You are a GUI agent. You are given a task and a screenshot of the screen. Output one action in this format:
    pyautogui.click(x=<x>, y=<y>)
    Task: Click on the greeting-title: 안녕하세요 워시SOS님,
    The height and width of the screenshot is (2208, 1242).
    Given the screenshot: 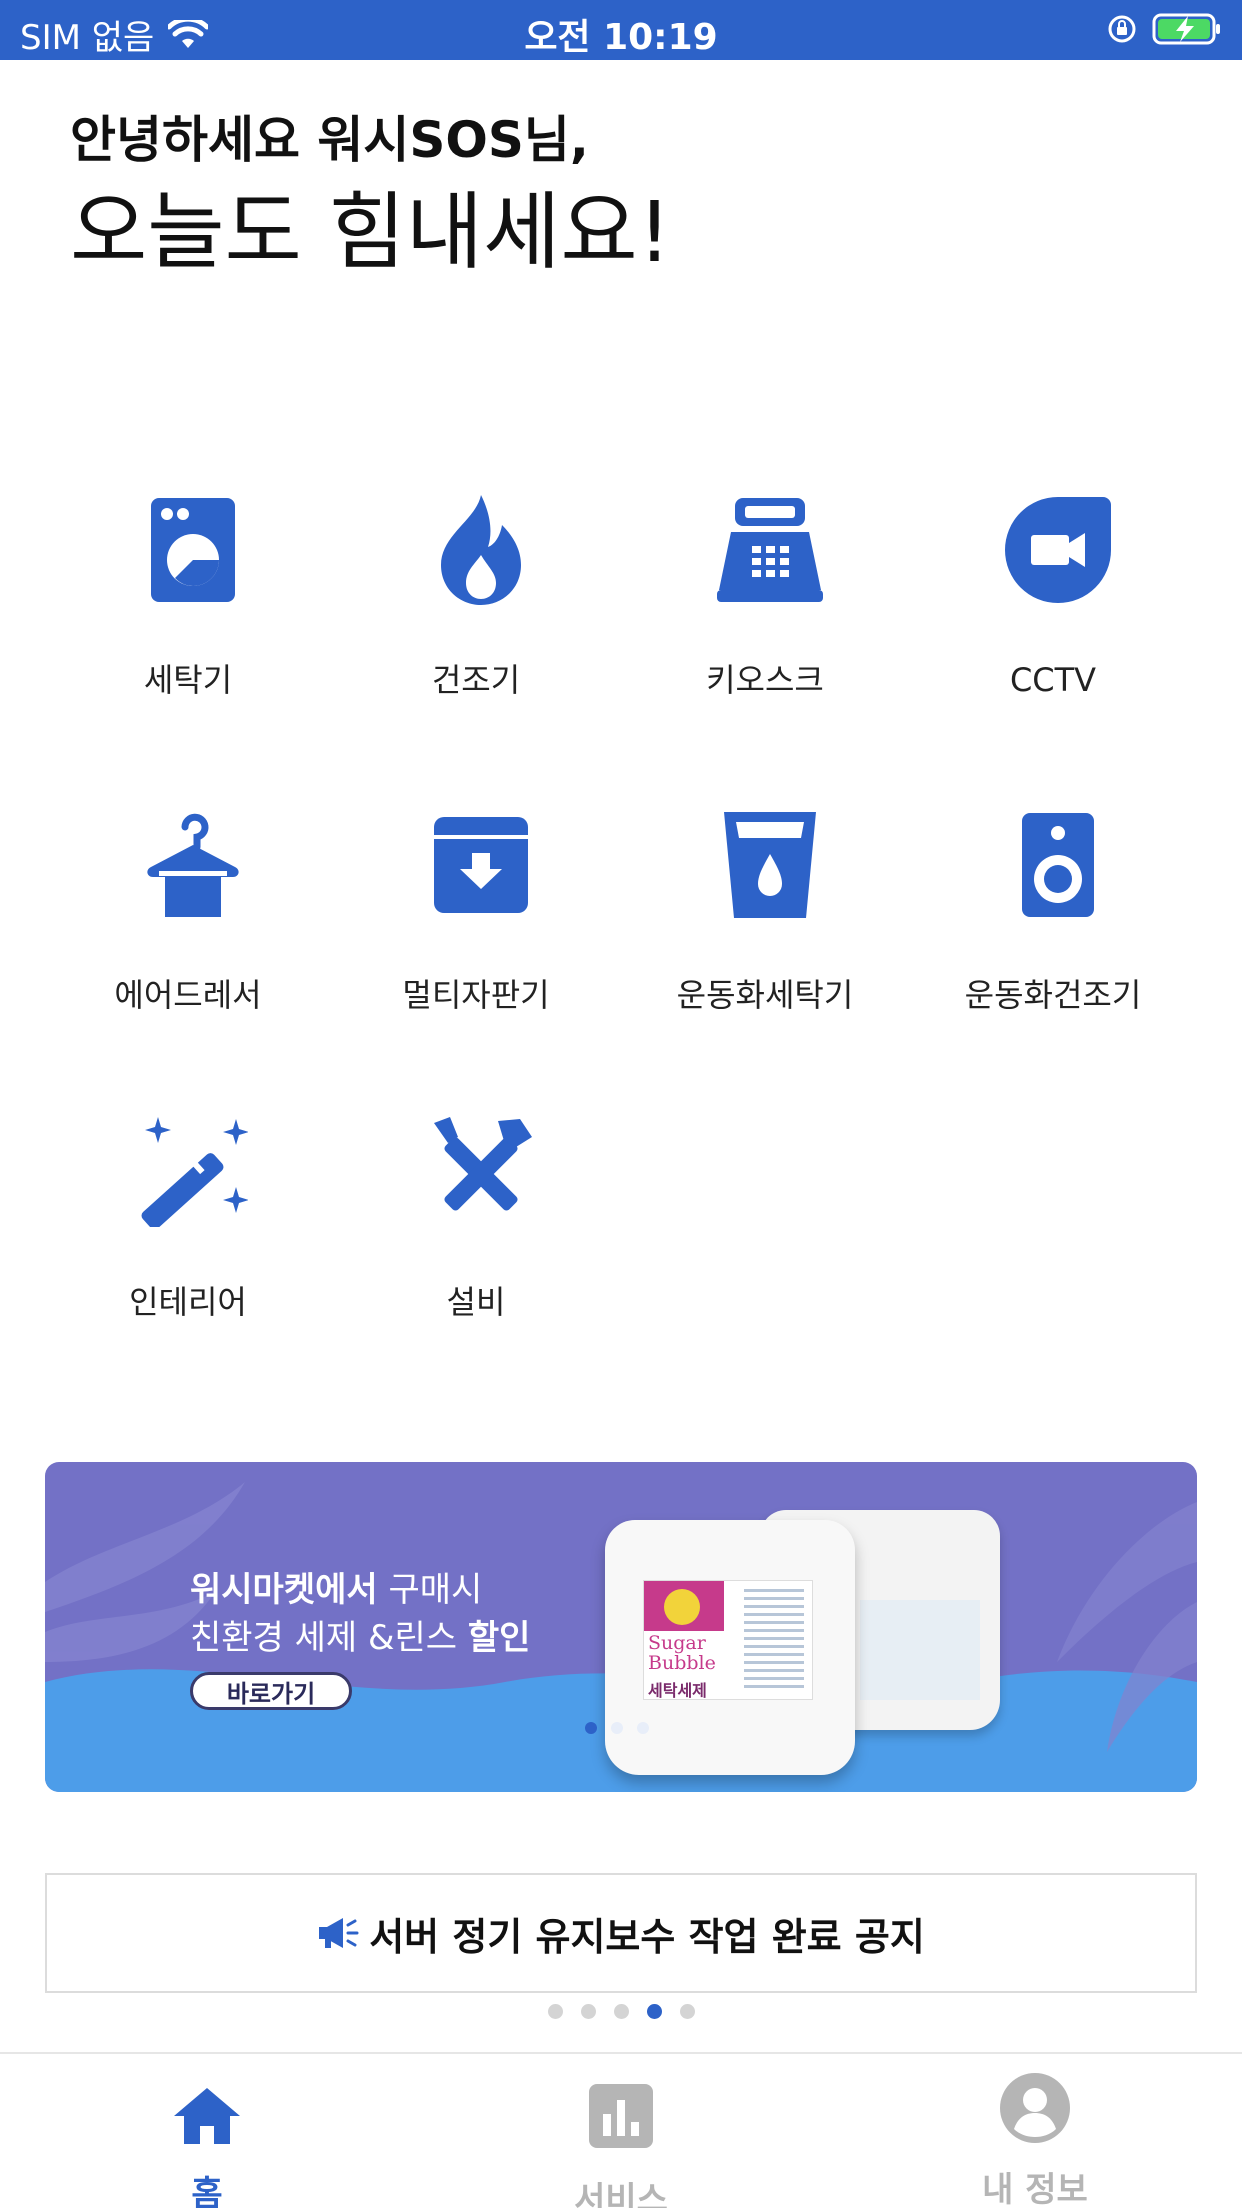 What is the action you would take?
    pyautogui.click(x=329, y=140)
    